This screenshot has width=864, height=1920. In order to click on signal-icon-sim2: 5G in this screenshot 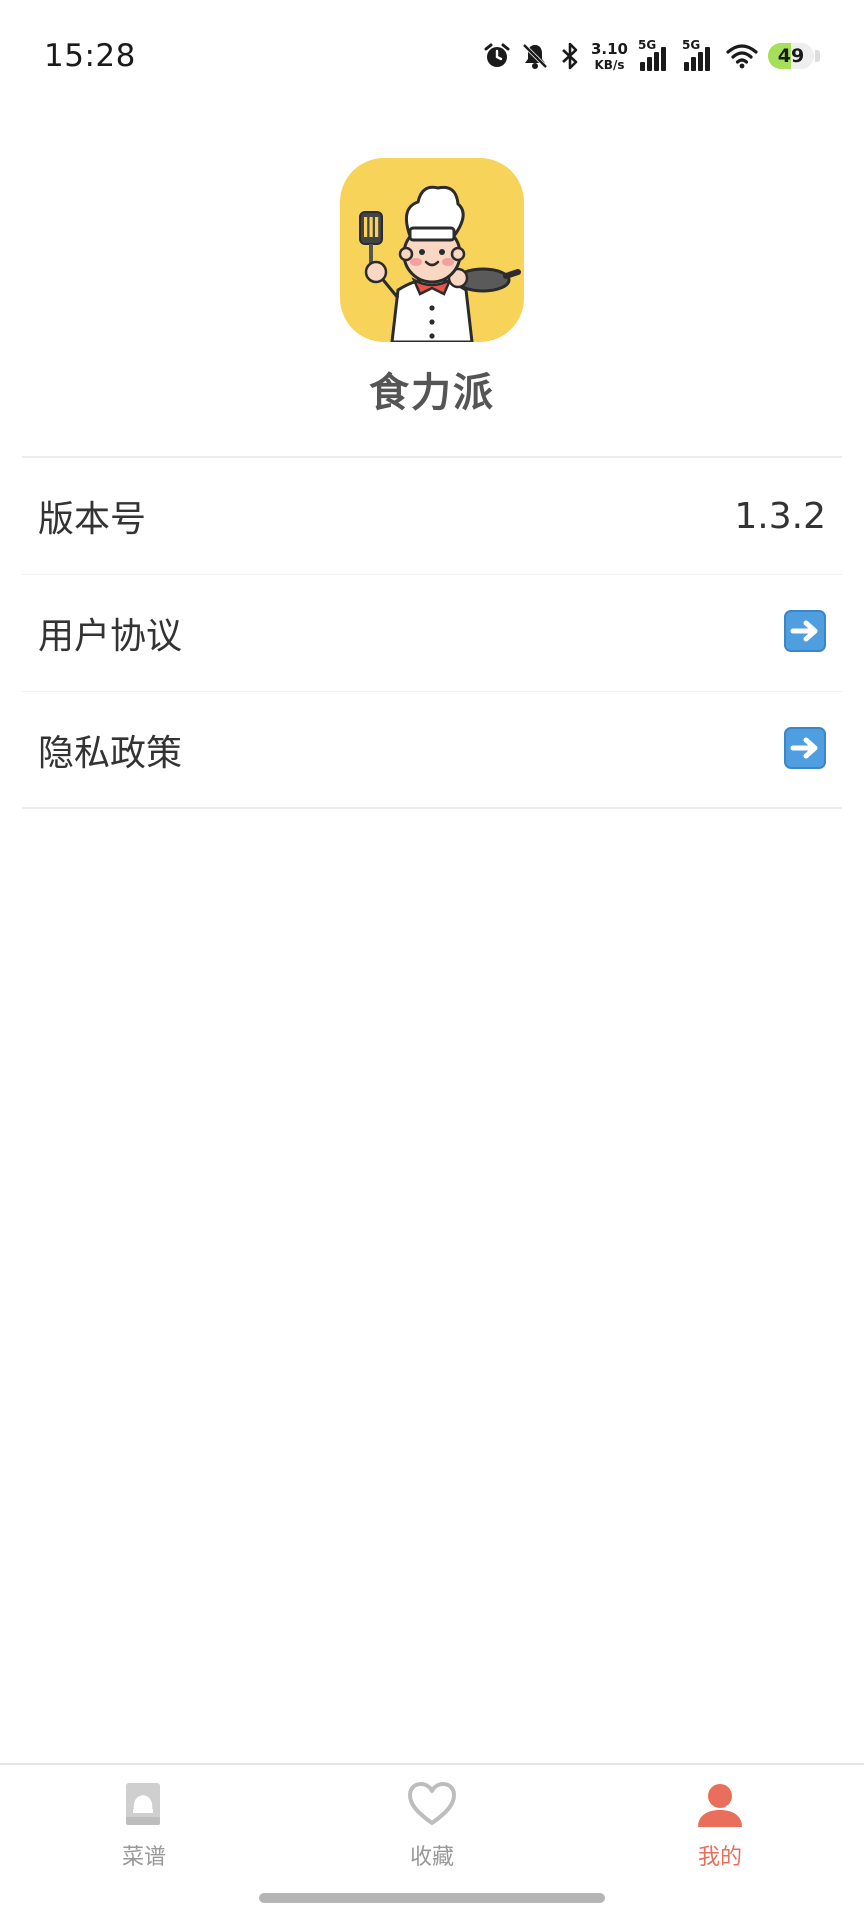, I will do `click(699, 54)`.